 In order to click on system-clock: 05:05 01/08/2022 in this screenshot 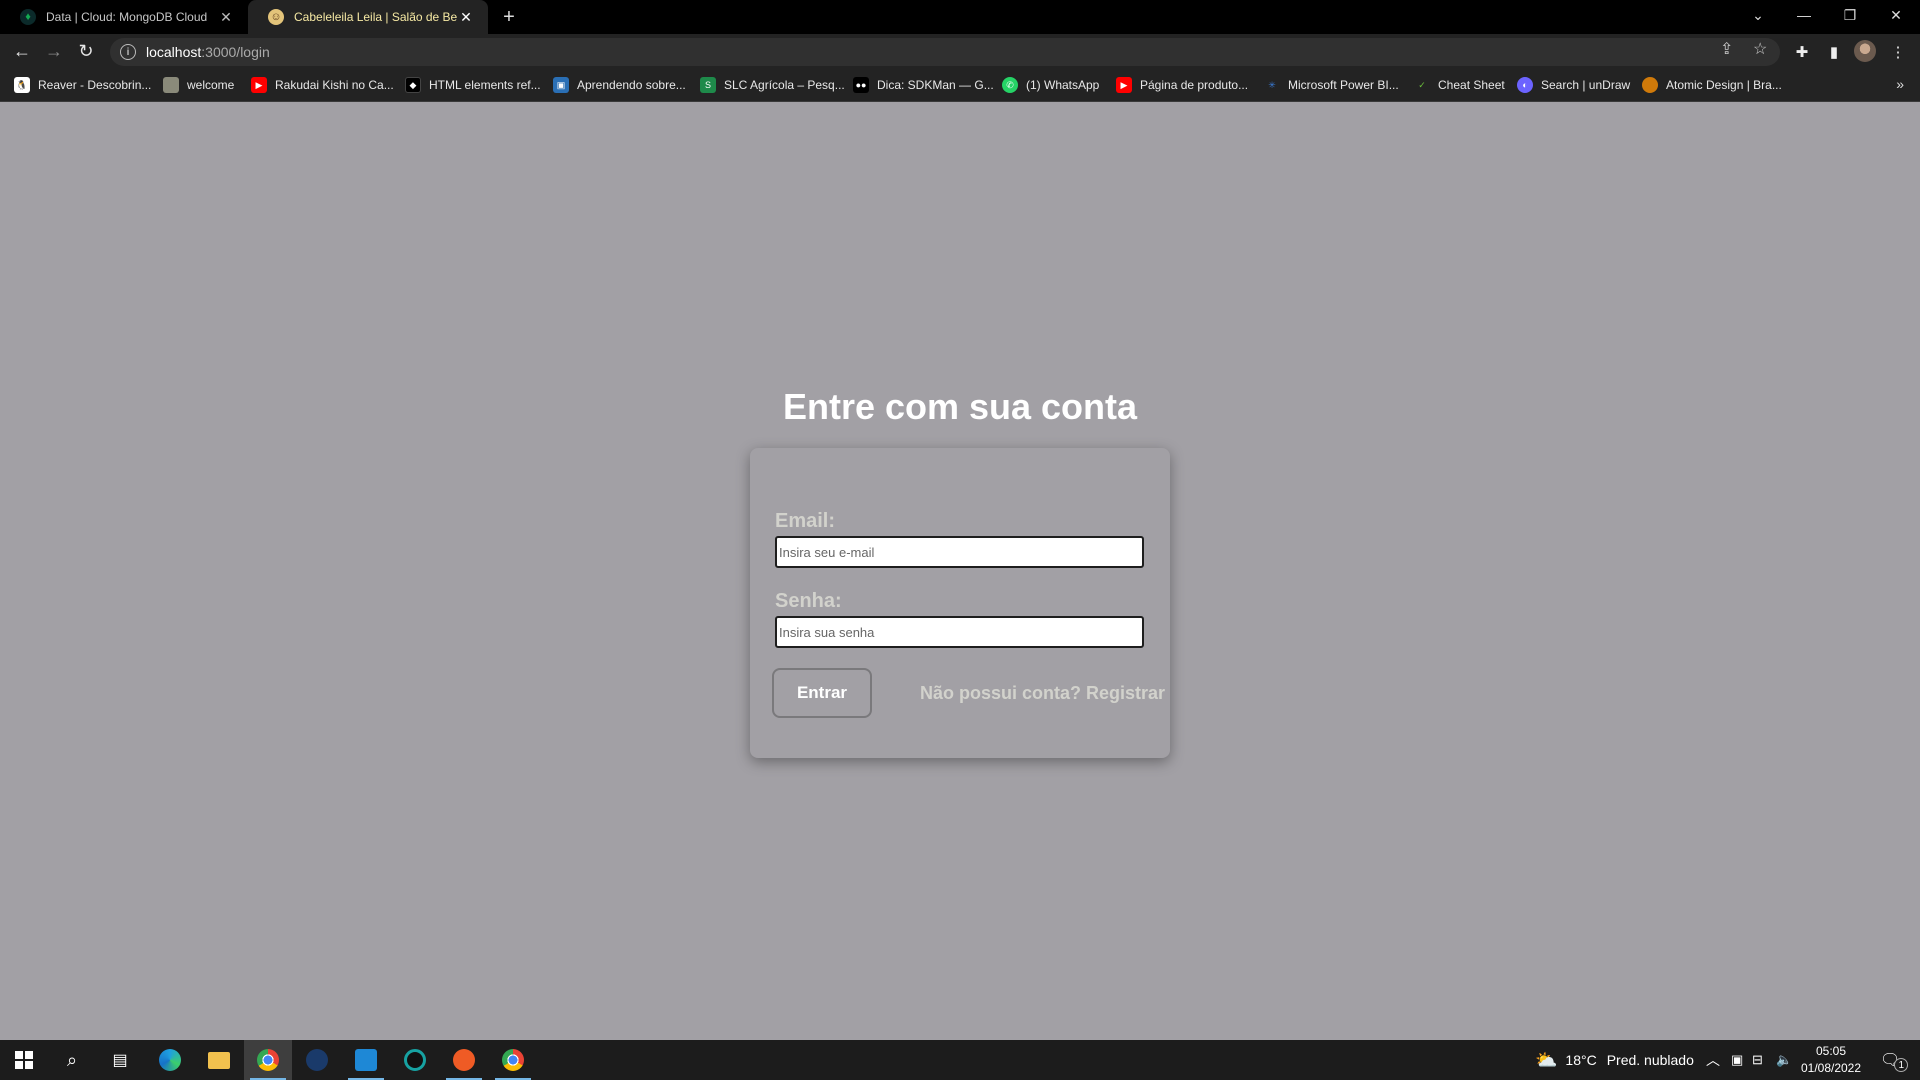, I will do `click(1831, 1060)`.